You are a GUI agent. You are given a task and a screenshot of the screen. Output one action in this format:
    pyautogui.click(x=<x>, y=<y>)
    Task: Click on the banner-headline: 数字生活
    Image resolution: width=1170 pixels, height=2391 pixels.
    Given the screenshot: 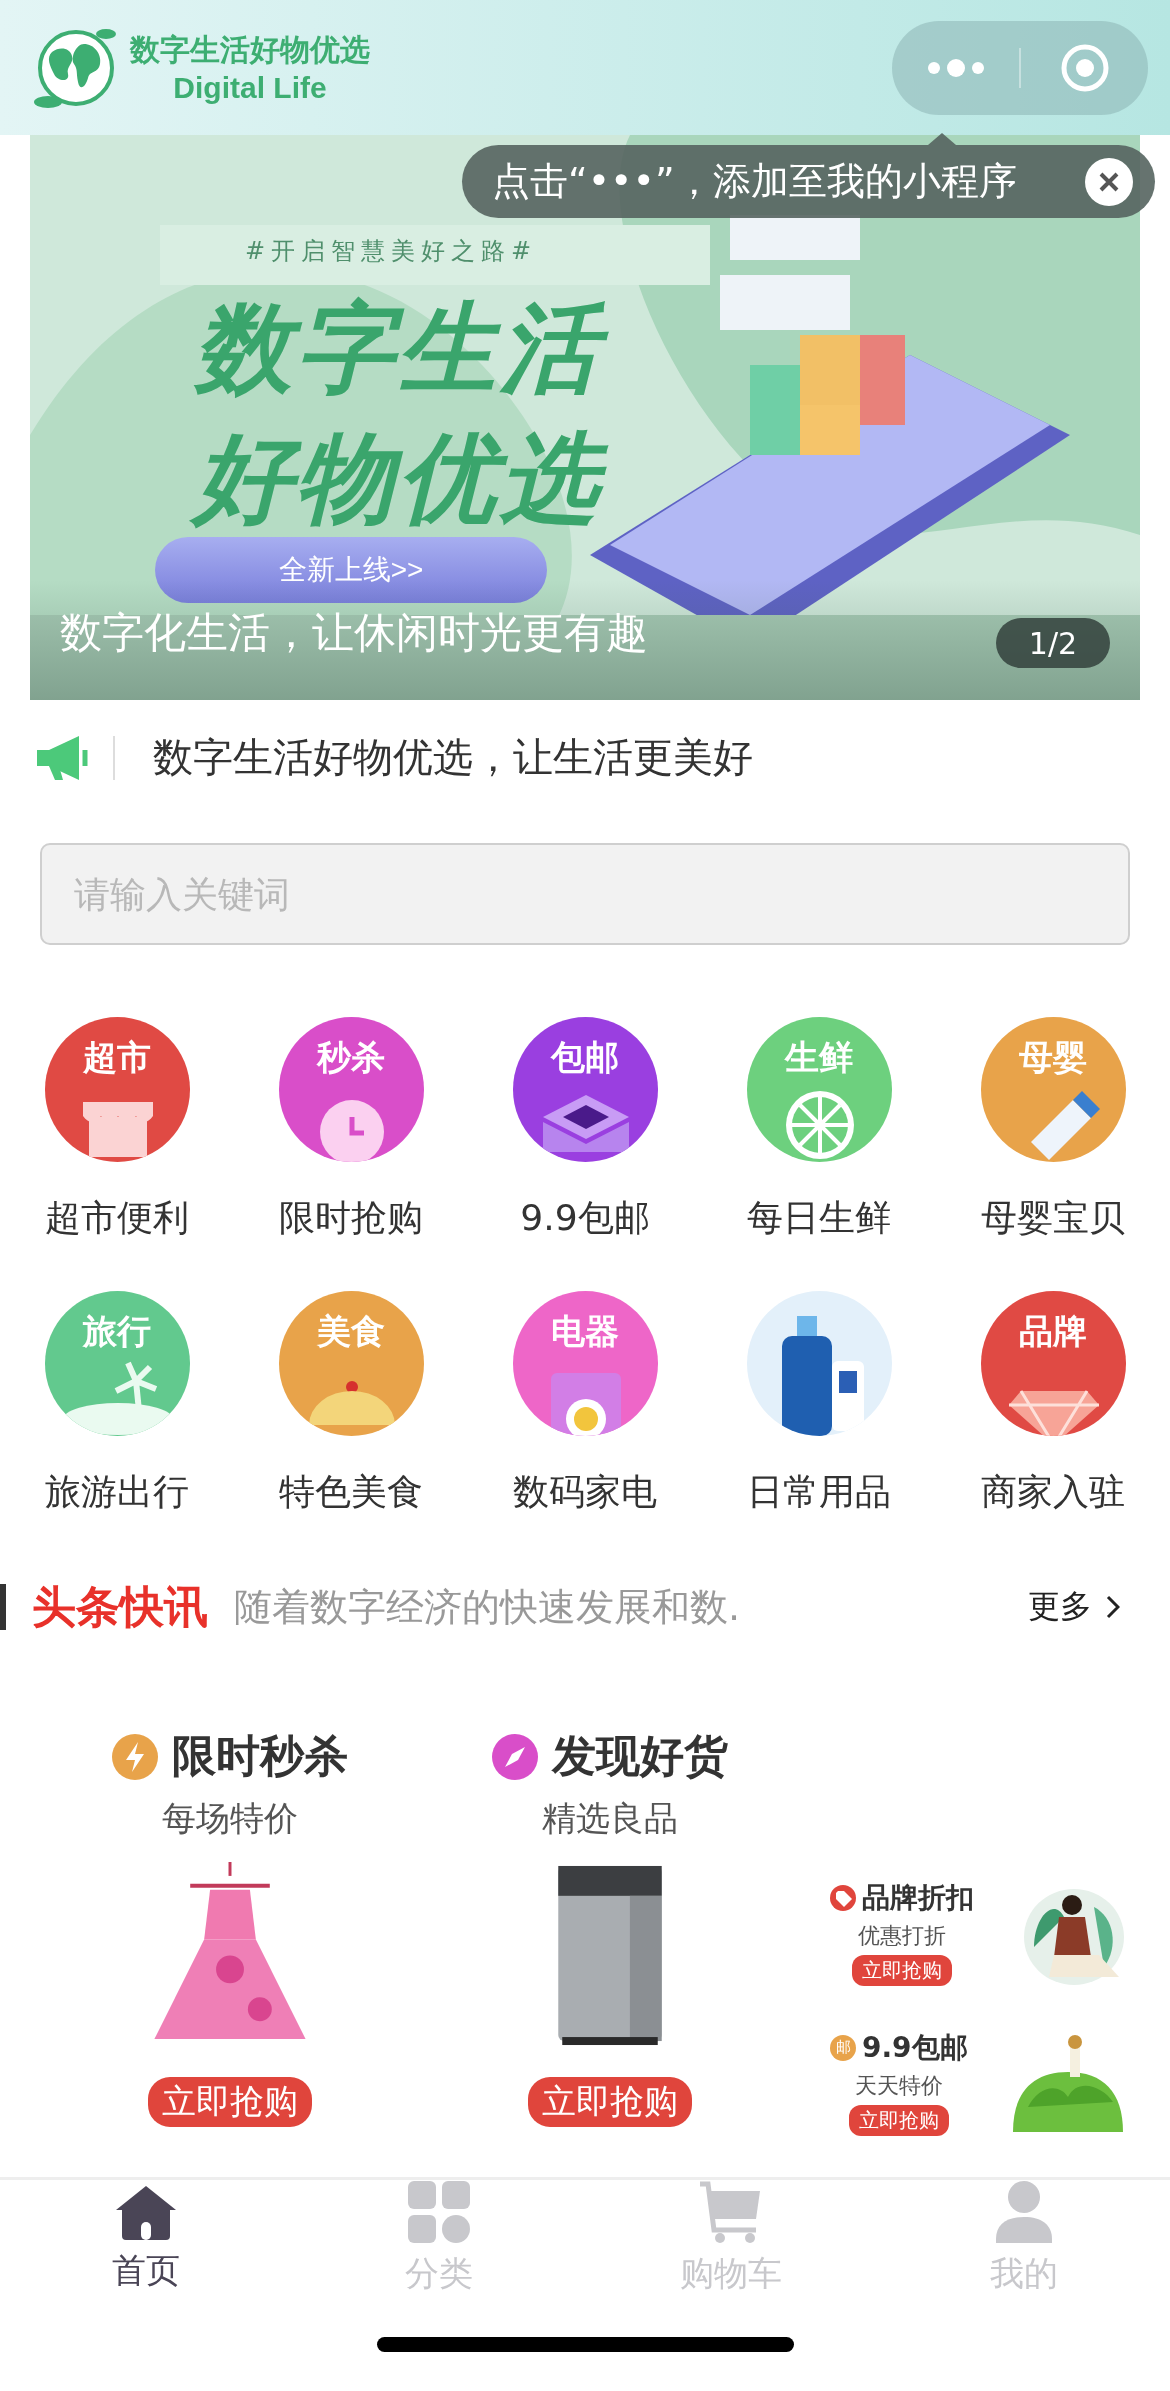 What is the action you would take?
    pyautogui.click(x=398, y=349)
    